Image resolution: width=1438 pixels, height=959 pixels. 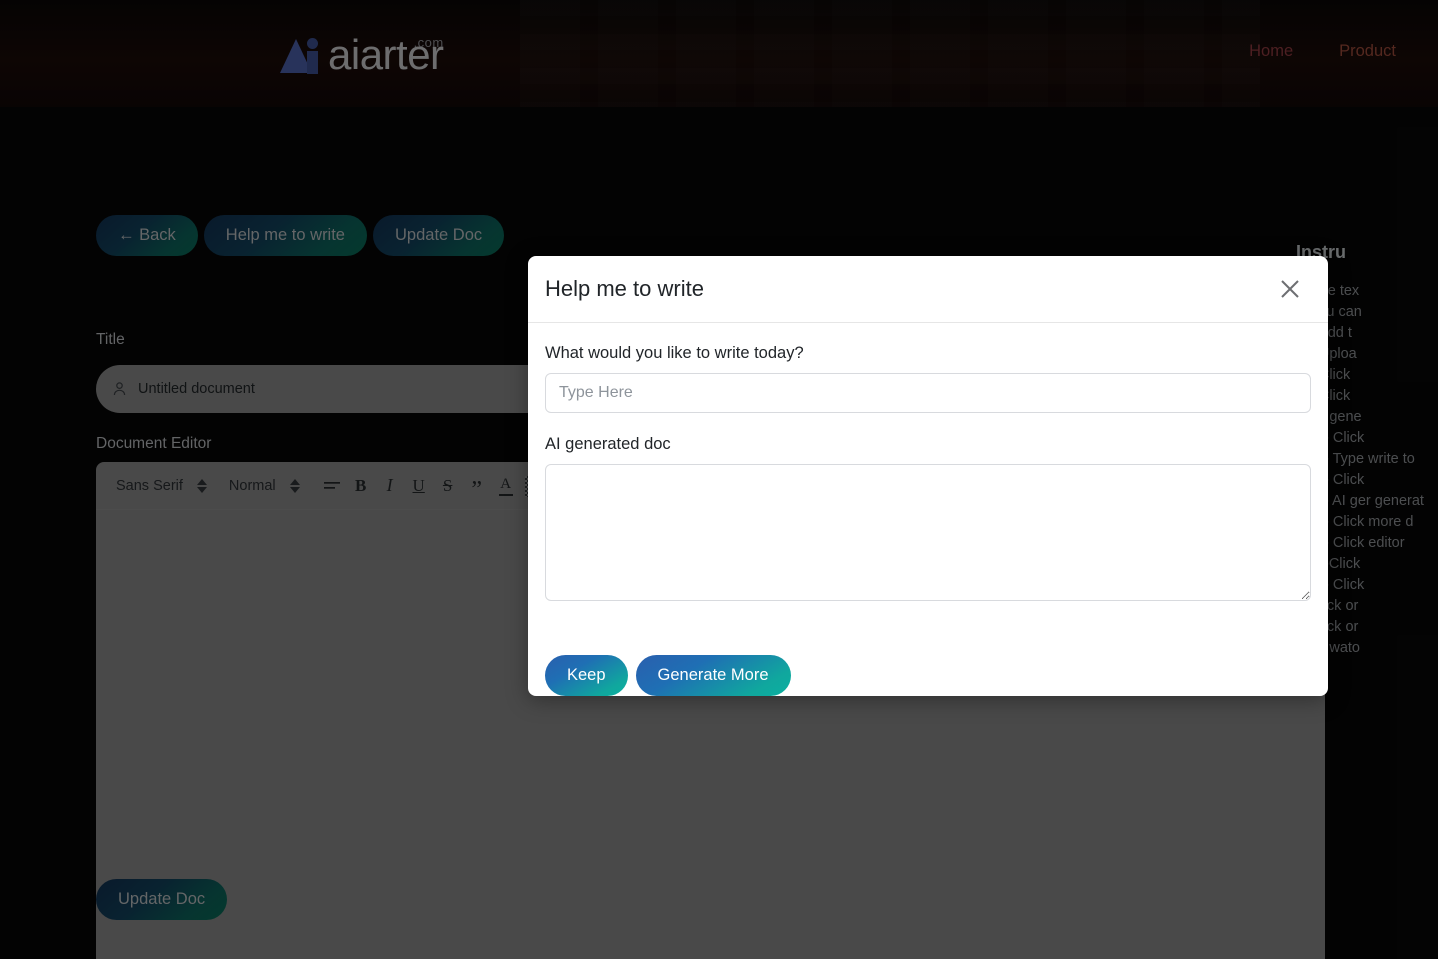 I want to click on ai-generated-doc-textarea, so click(x=928, y=532).